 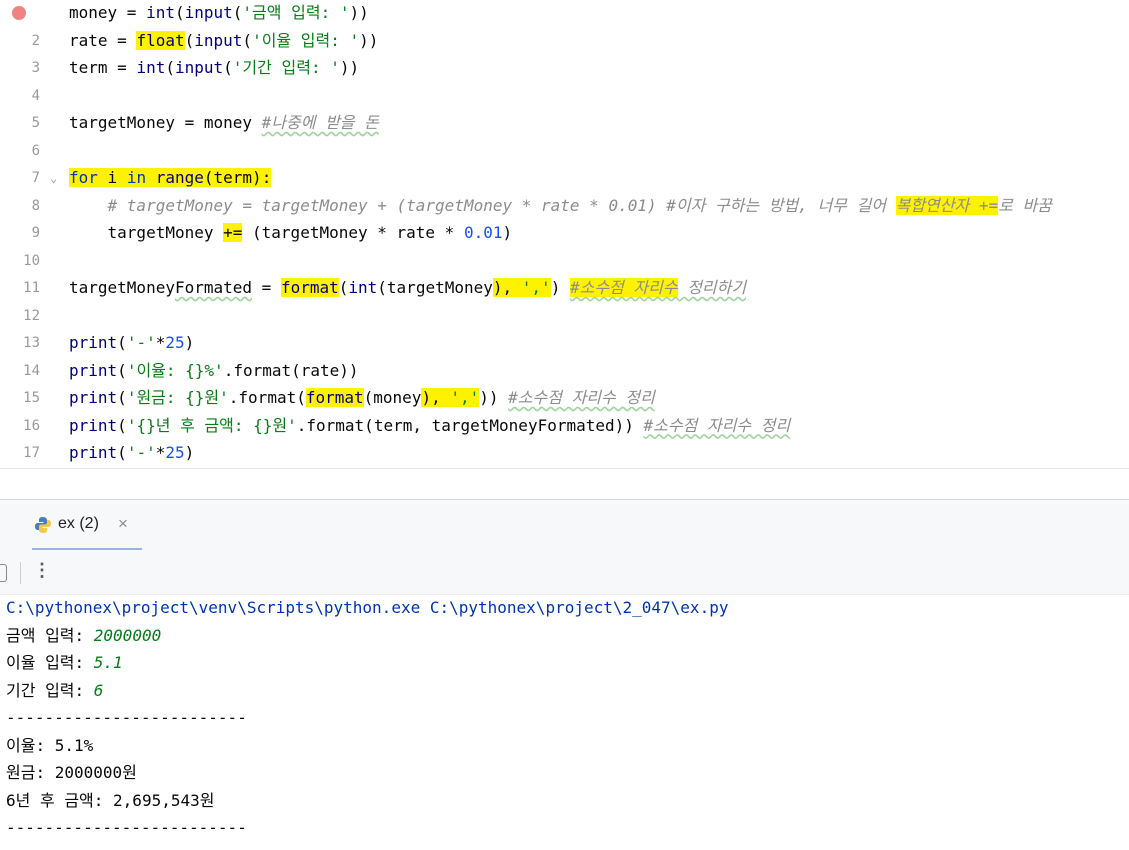 I want to click on code-line: money = int(input('금액 입력: ')), so click(x=219, y=13).